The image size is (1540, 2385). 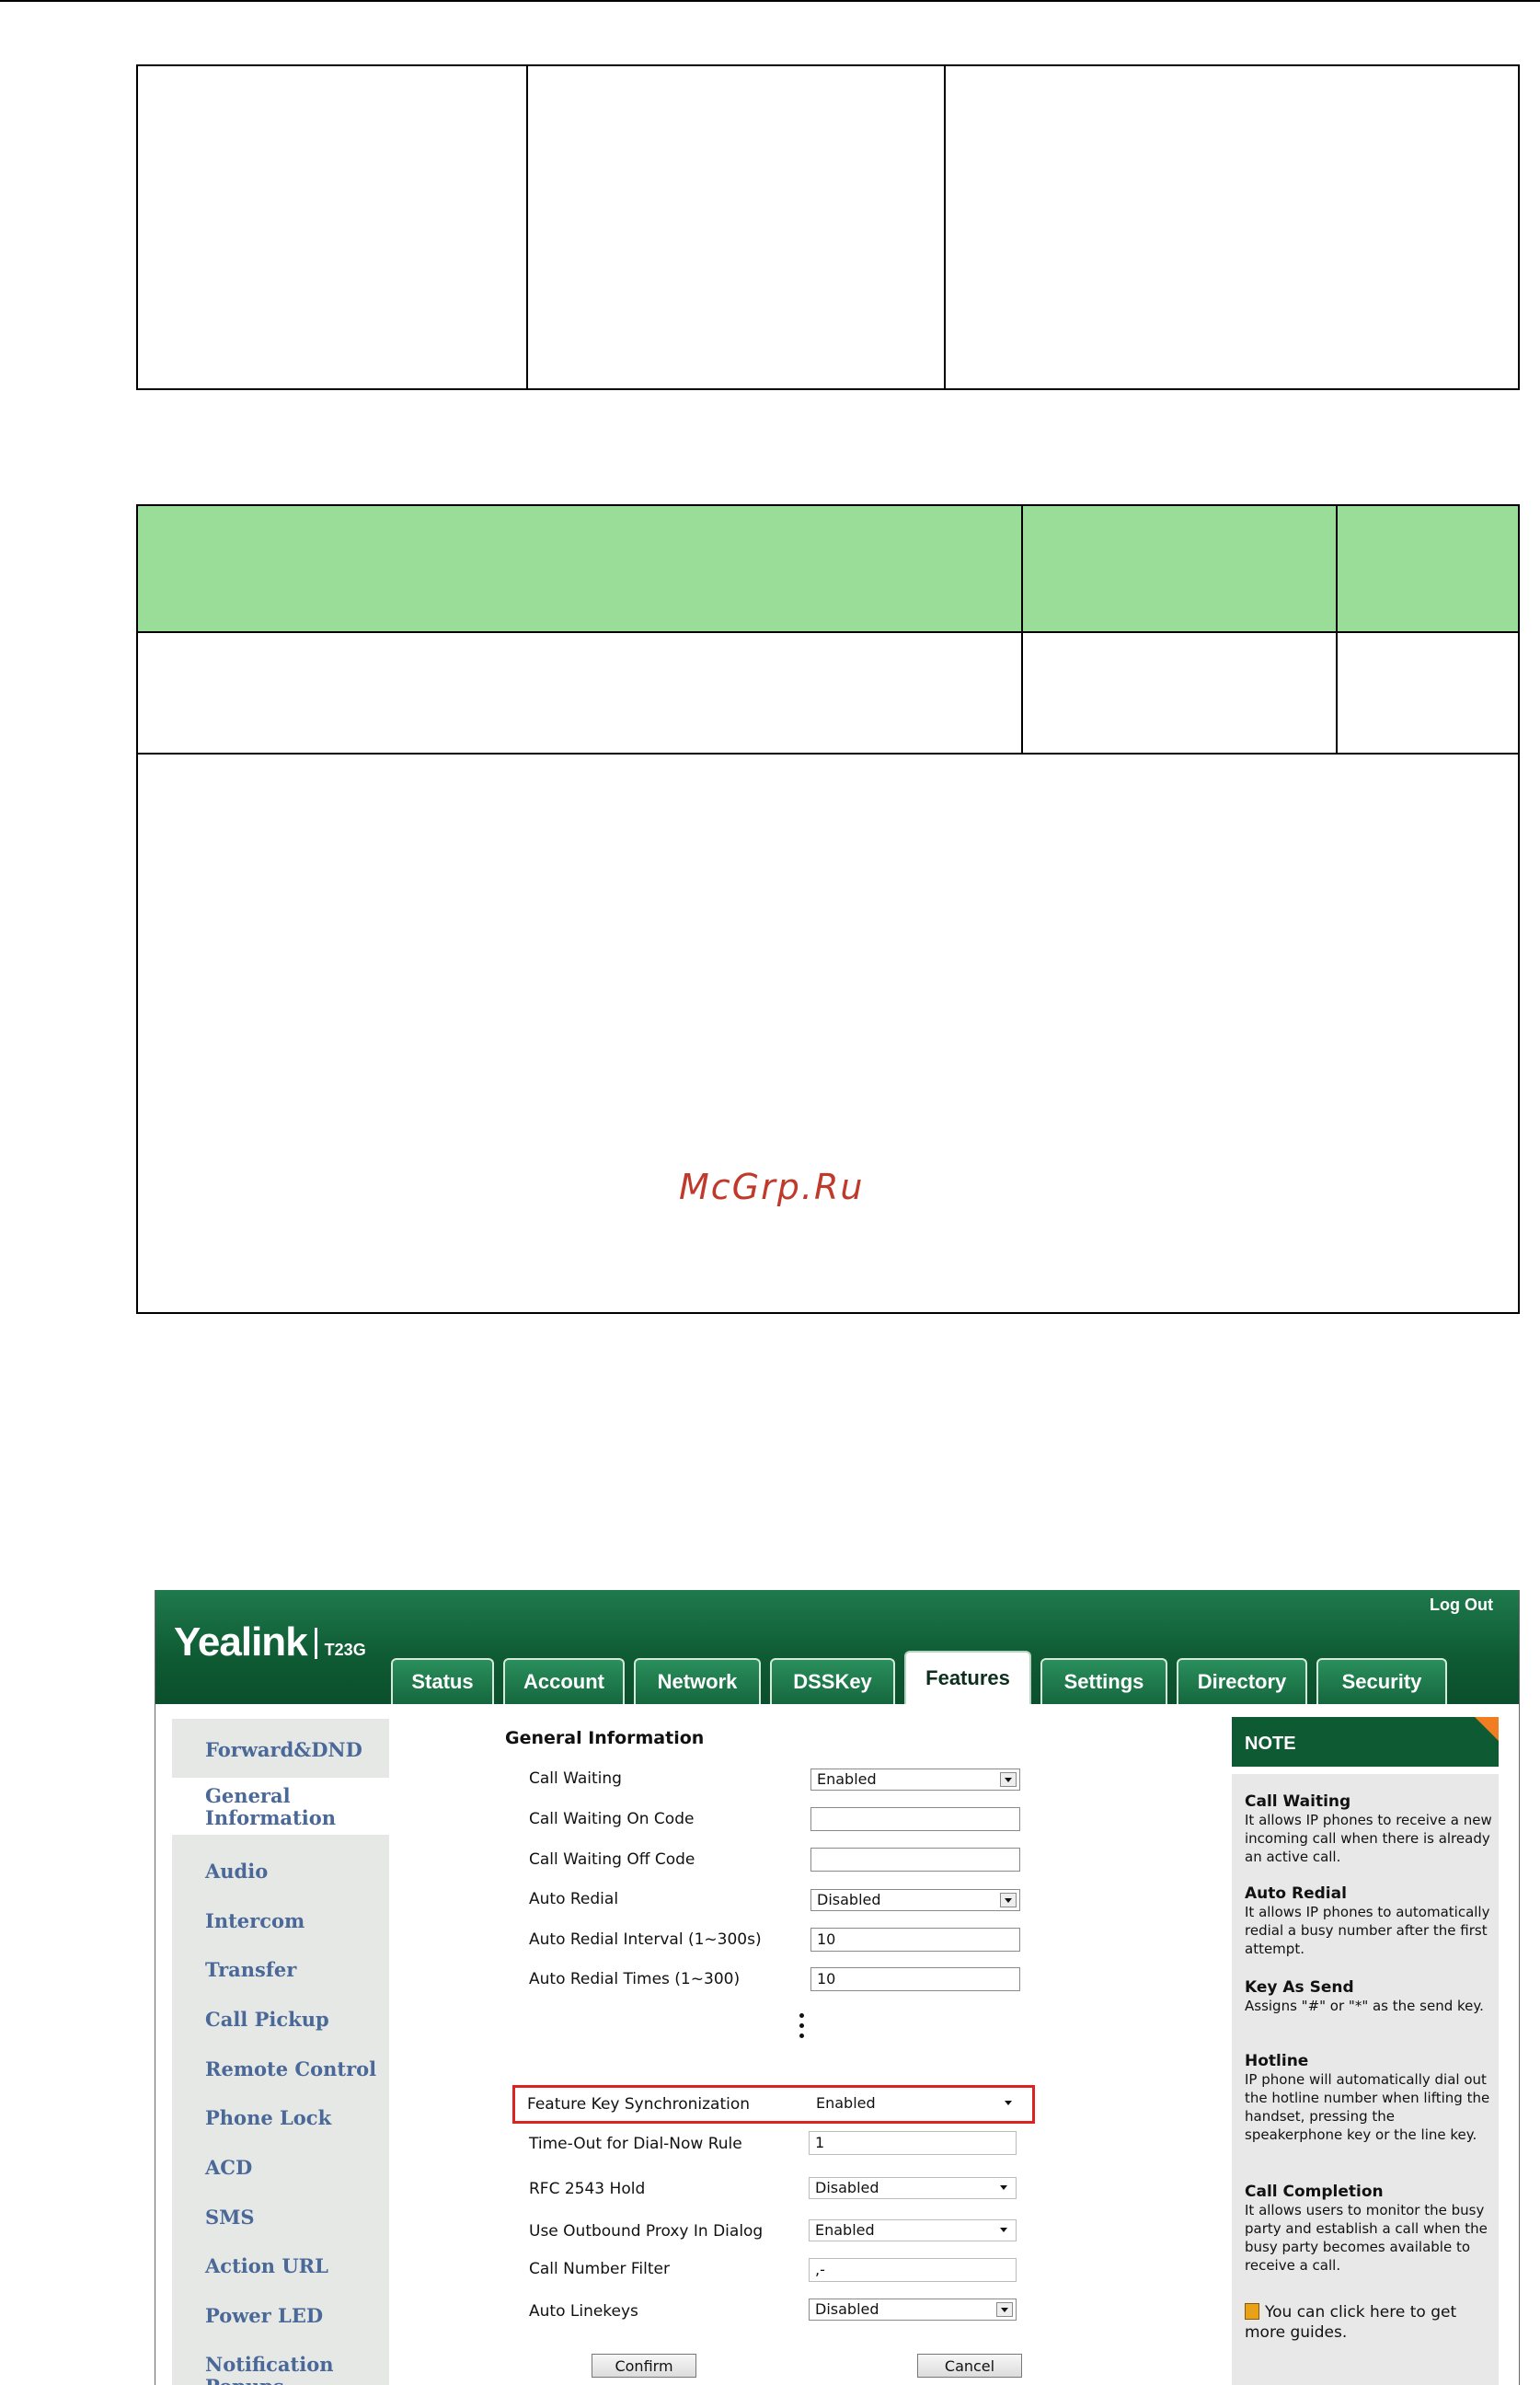 I want to click on tab-network: Network, so click(x=697, y=1681).